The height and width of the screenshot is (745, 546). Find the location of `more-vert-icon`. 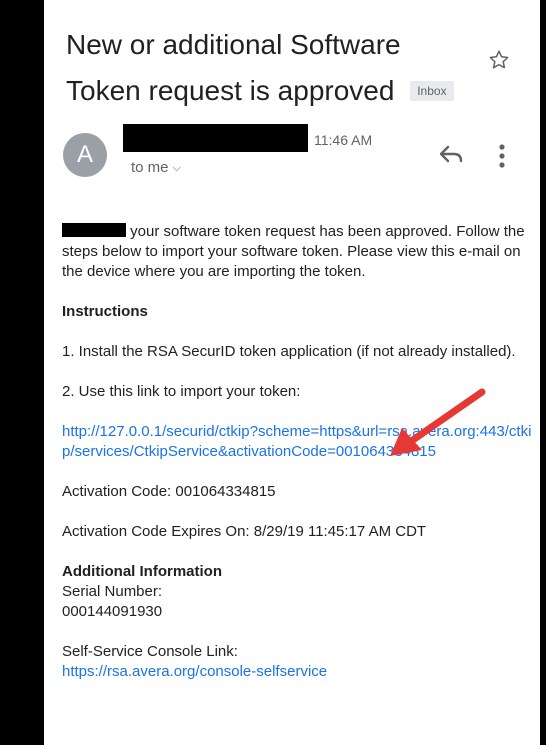

more-vert-icon is located at coordinates (502, 156).